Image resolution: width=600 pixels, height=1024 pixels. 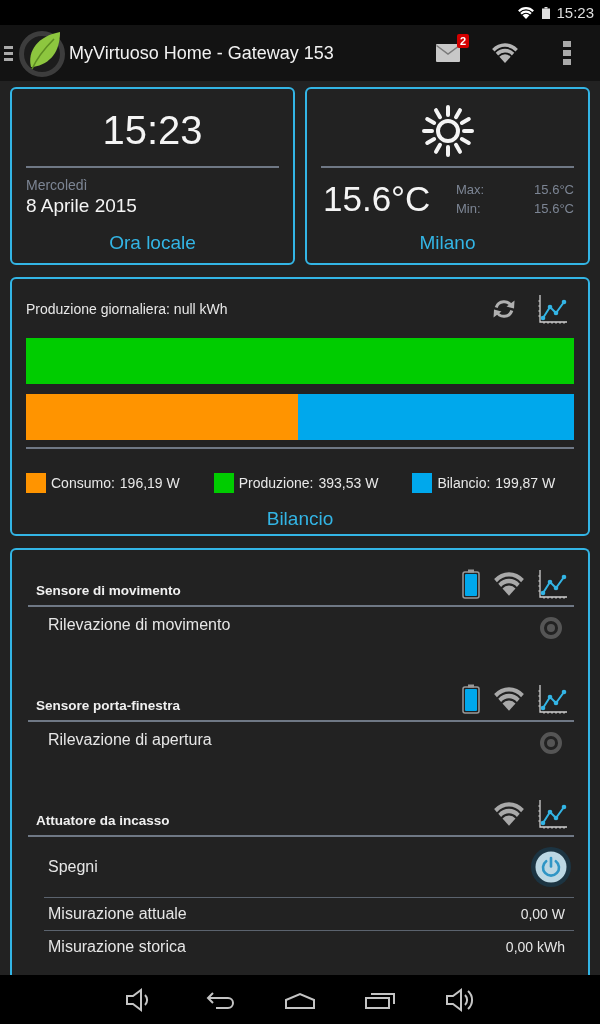 What do you see at coordinates (470, 189) in the screenshot?
I see `max-label: Max:` at bounding box center [470, 189].